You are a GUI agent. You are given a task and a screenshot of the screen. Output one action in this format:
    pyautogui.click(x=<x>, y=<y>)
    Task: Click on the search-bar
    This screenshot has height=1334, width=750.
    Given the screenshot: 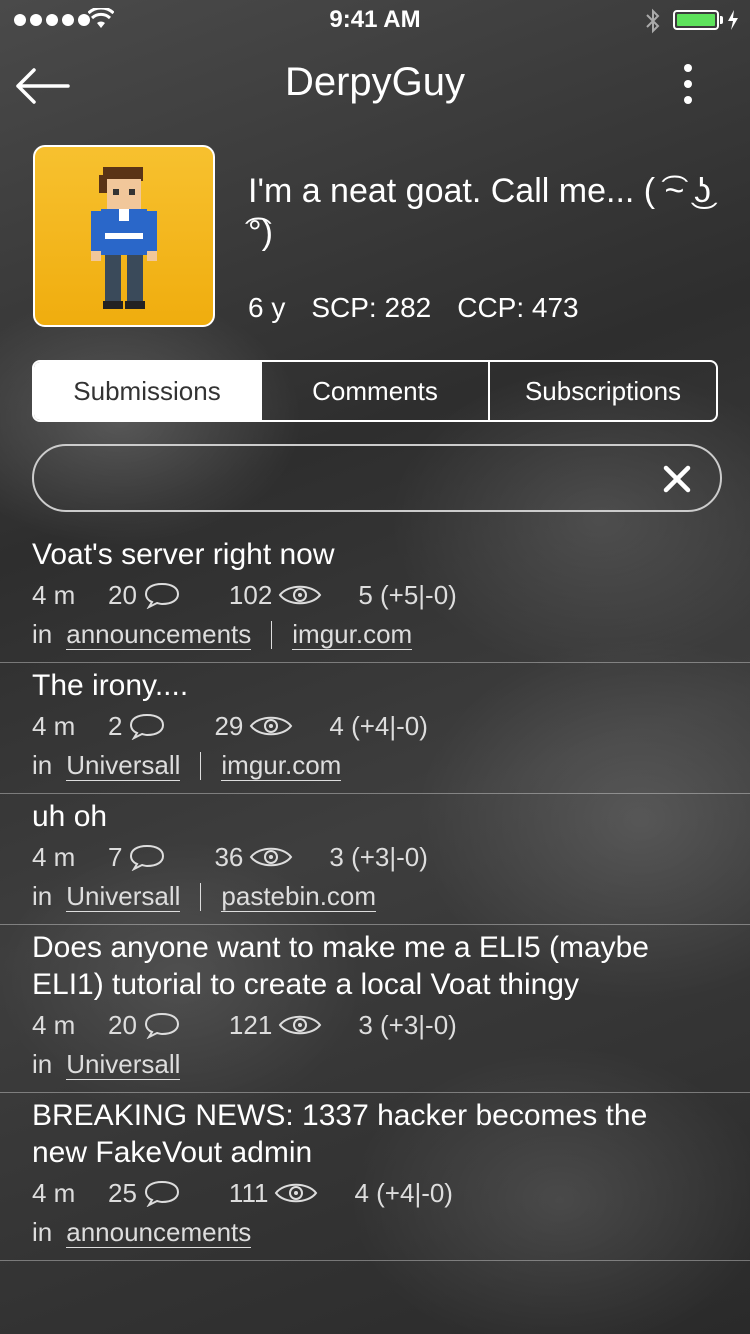 What is the action you would take?
    pyautogui.click(x=377, y=478)
    